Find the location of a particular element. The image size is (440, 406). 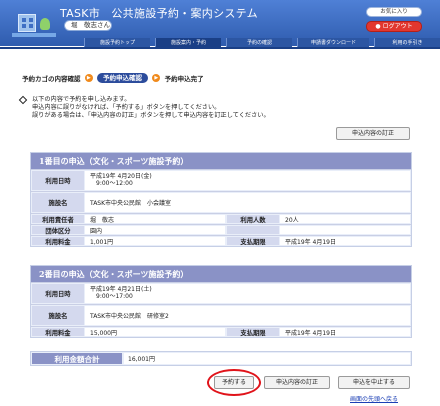

table-row: 利用料金 15,000円 支払期限 平成19年 4月19日 is located at coordinates (221, 331).